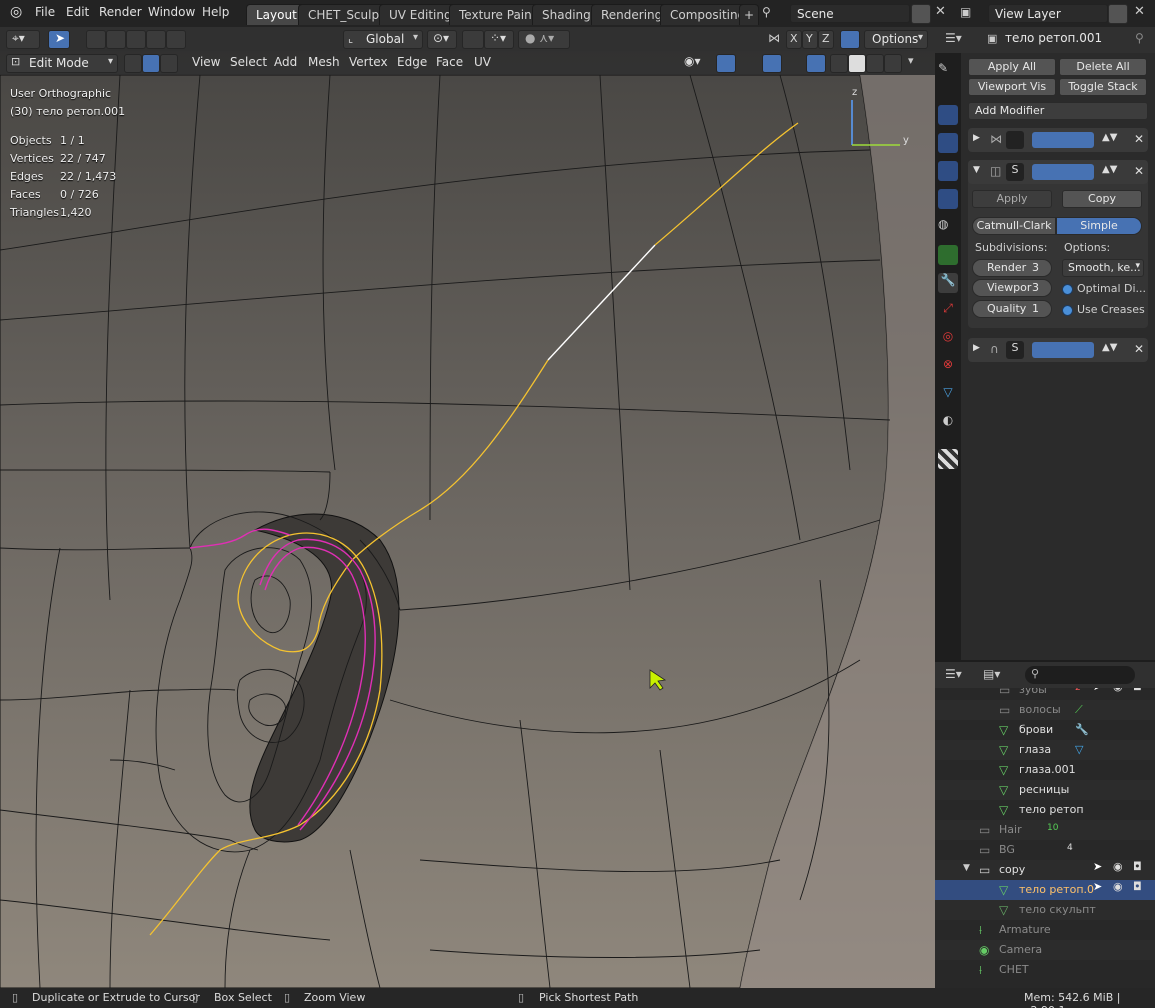 The width and height of the screenshot is (1155, 1008). What do you see at coordinates (1103, 67) in the screenshot?
I see `delete-all-button: Delete All` at bounding box center [1103, 67].